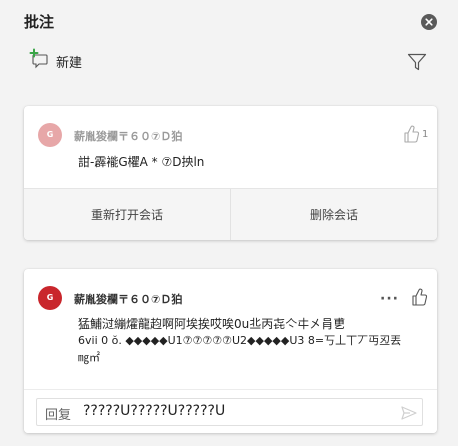  Describe the element at coordinates (39, 61) in the screenshot. I see `new-comment-icon` at that location.